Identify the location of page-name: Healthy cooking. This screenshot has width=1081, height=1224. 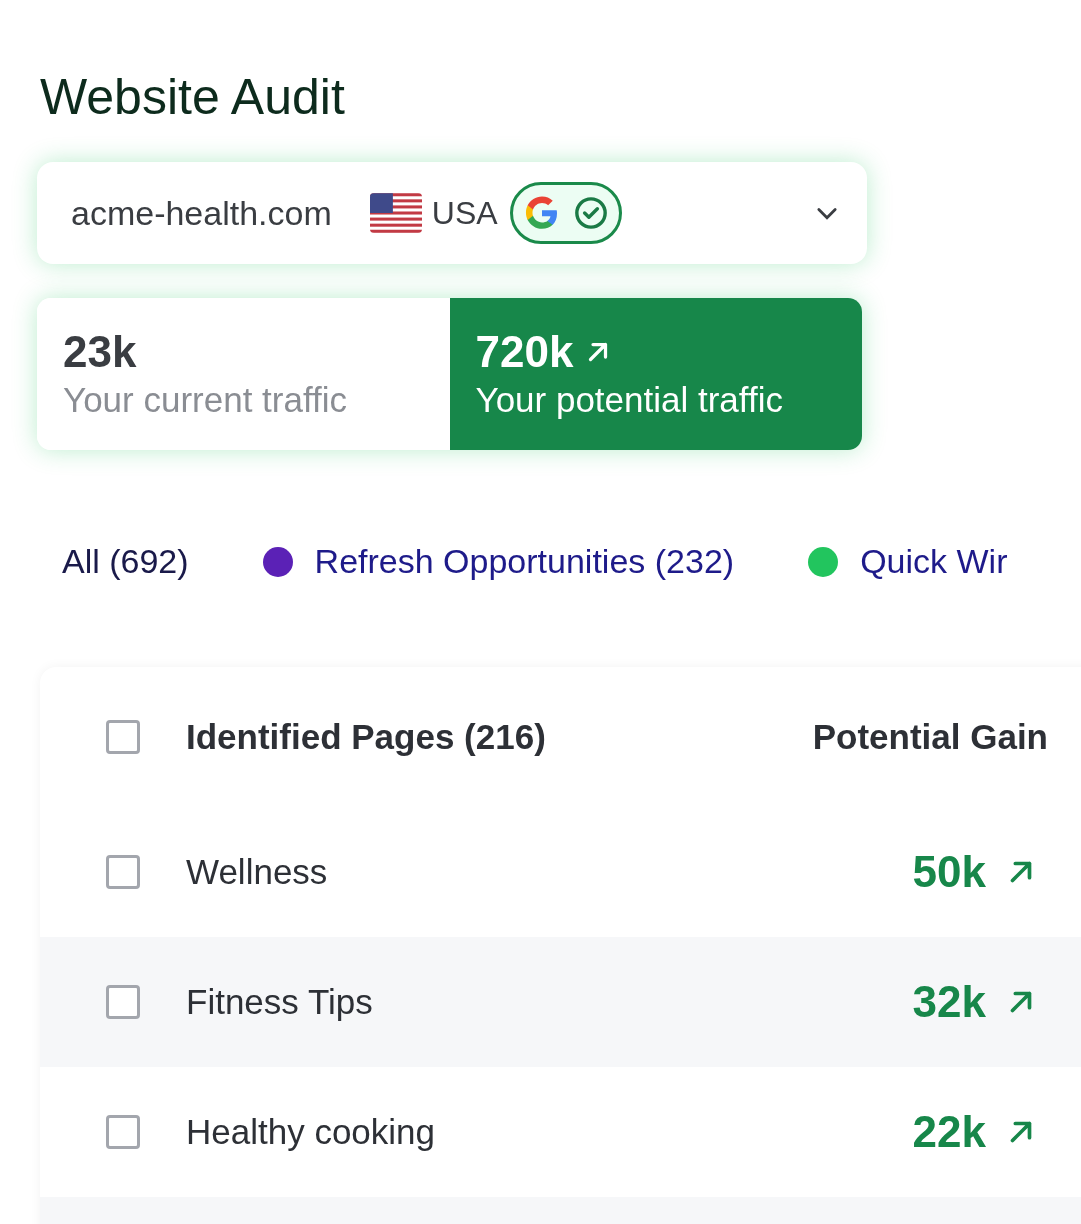
(311, 1131).